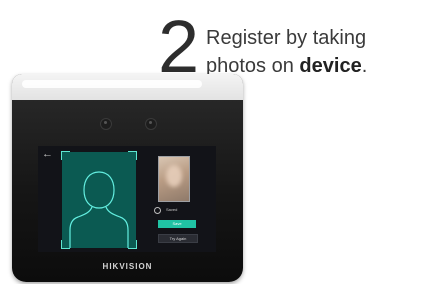 Image resolution: width=427 pixels, height=284 pixels. Describe the element at coordinates (47, 154) in the screenshot. I see `back-arrow-icon: ←` at that location.